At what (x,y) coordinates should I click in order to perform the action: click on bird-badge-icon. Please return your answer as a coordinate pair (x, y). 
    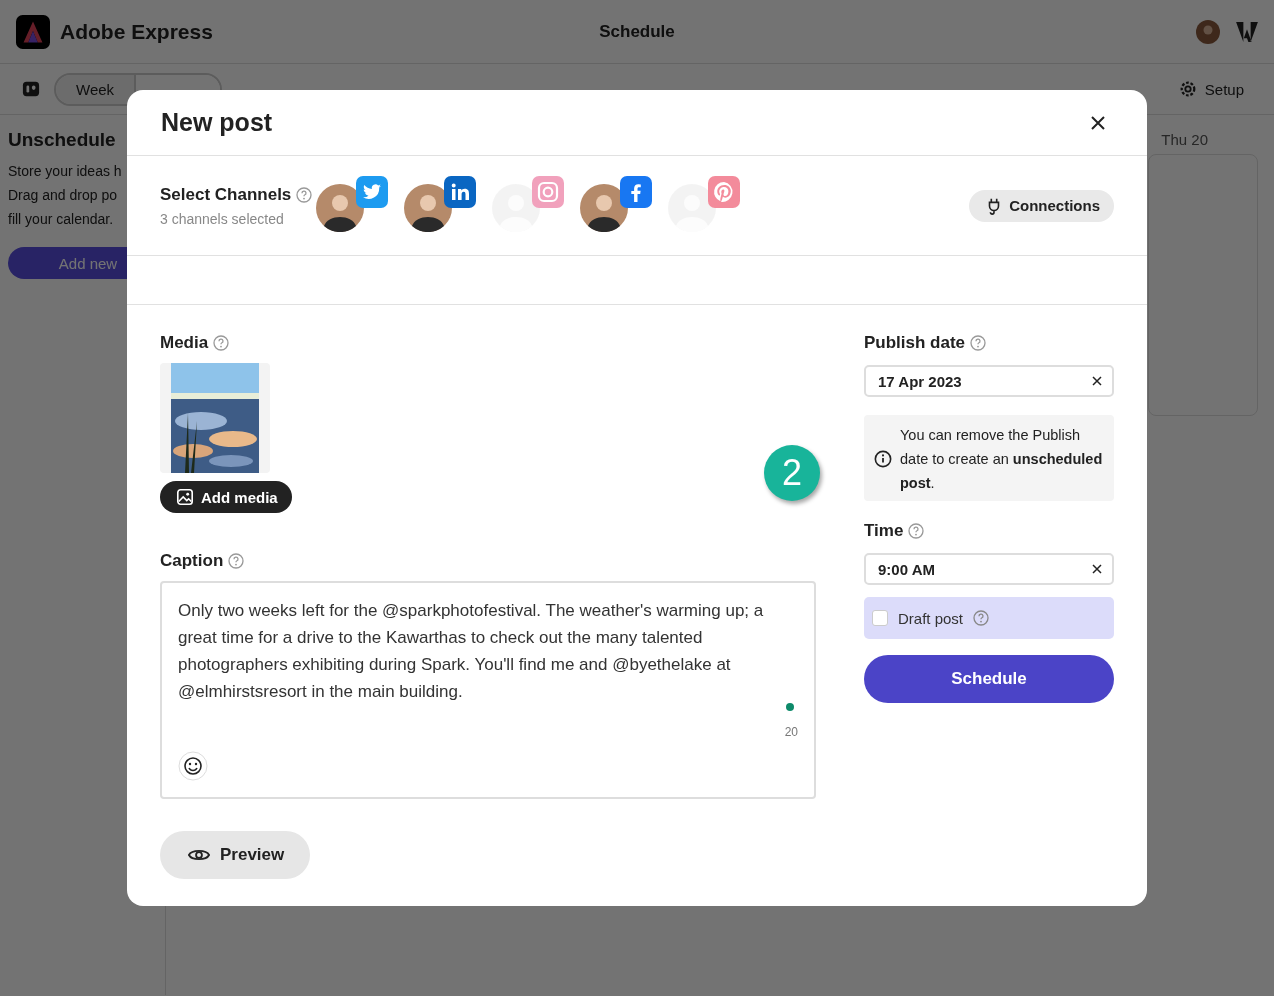
    Looking at the image, I should click on (372, 191).